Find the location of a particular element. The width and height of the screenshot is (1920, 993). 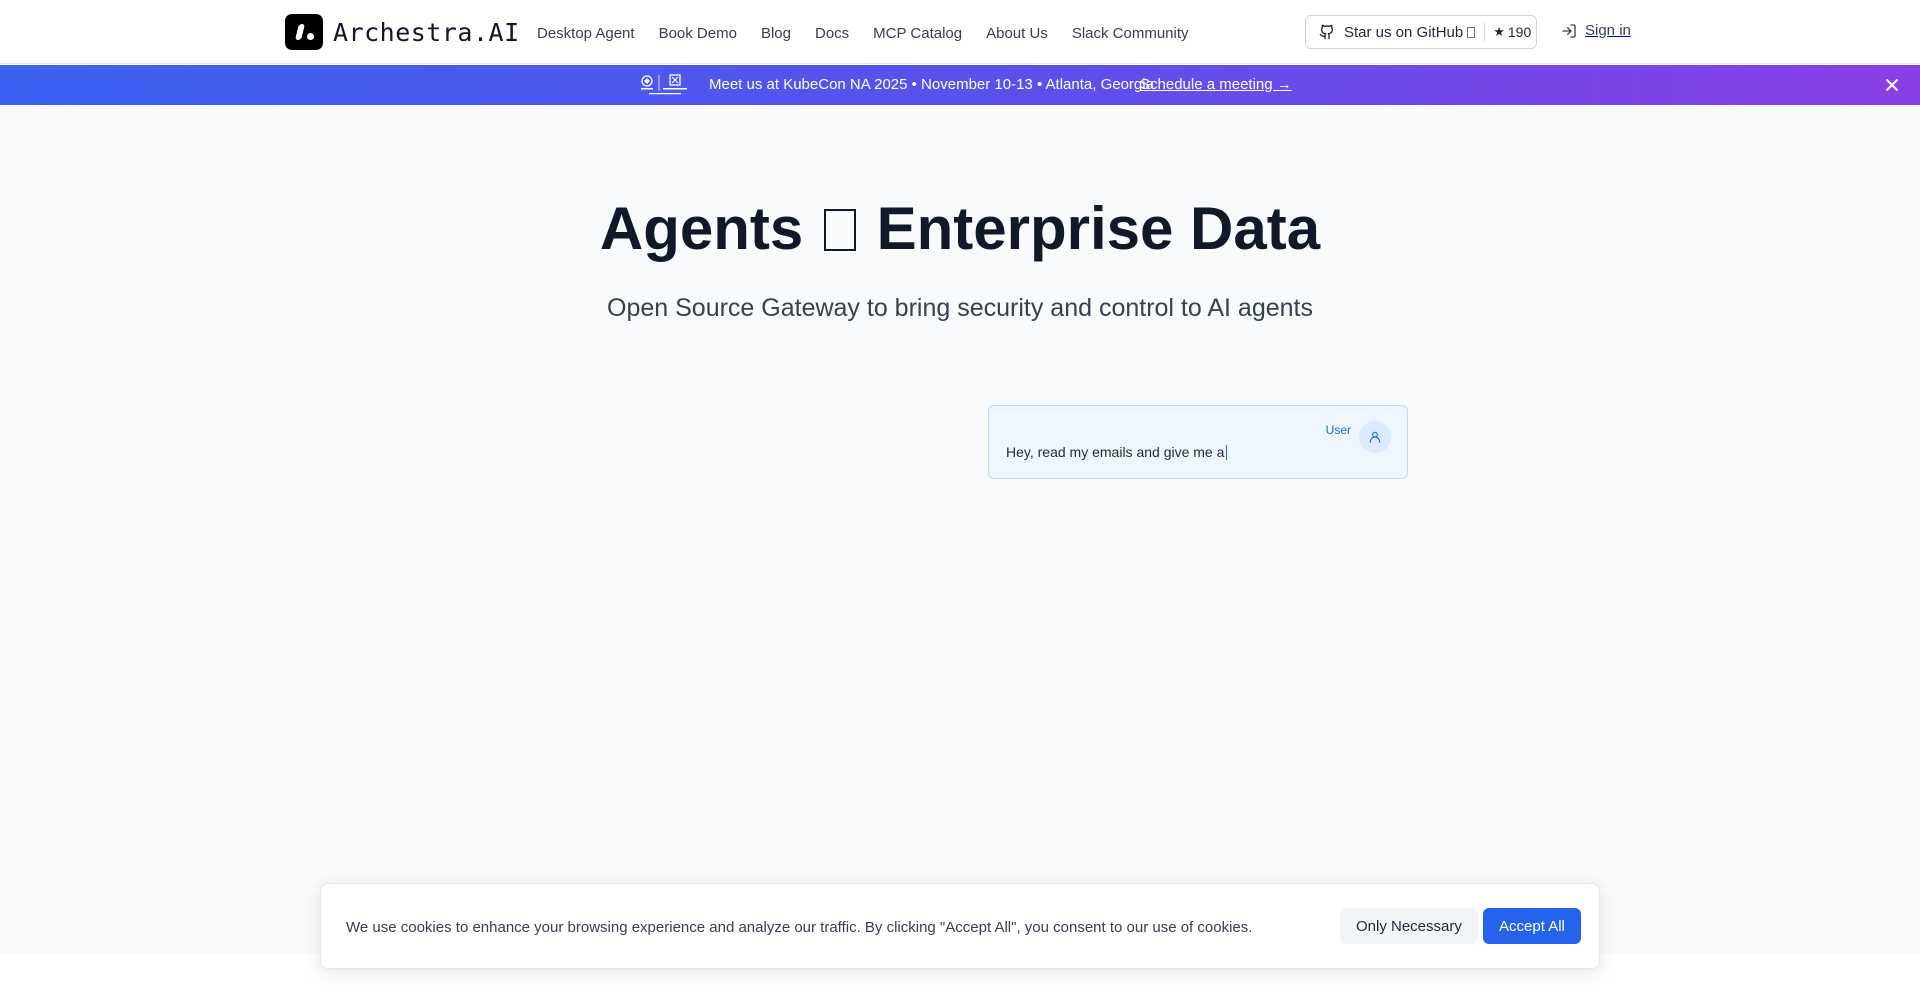

chat-message-text: Hey, read my emails and give me a is located at coordinates (1117, 452).